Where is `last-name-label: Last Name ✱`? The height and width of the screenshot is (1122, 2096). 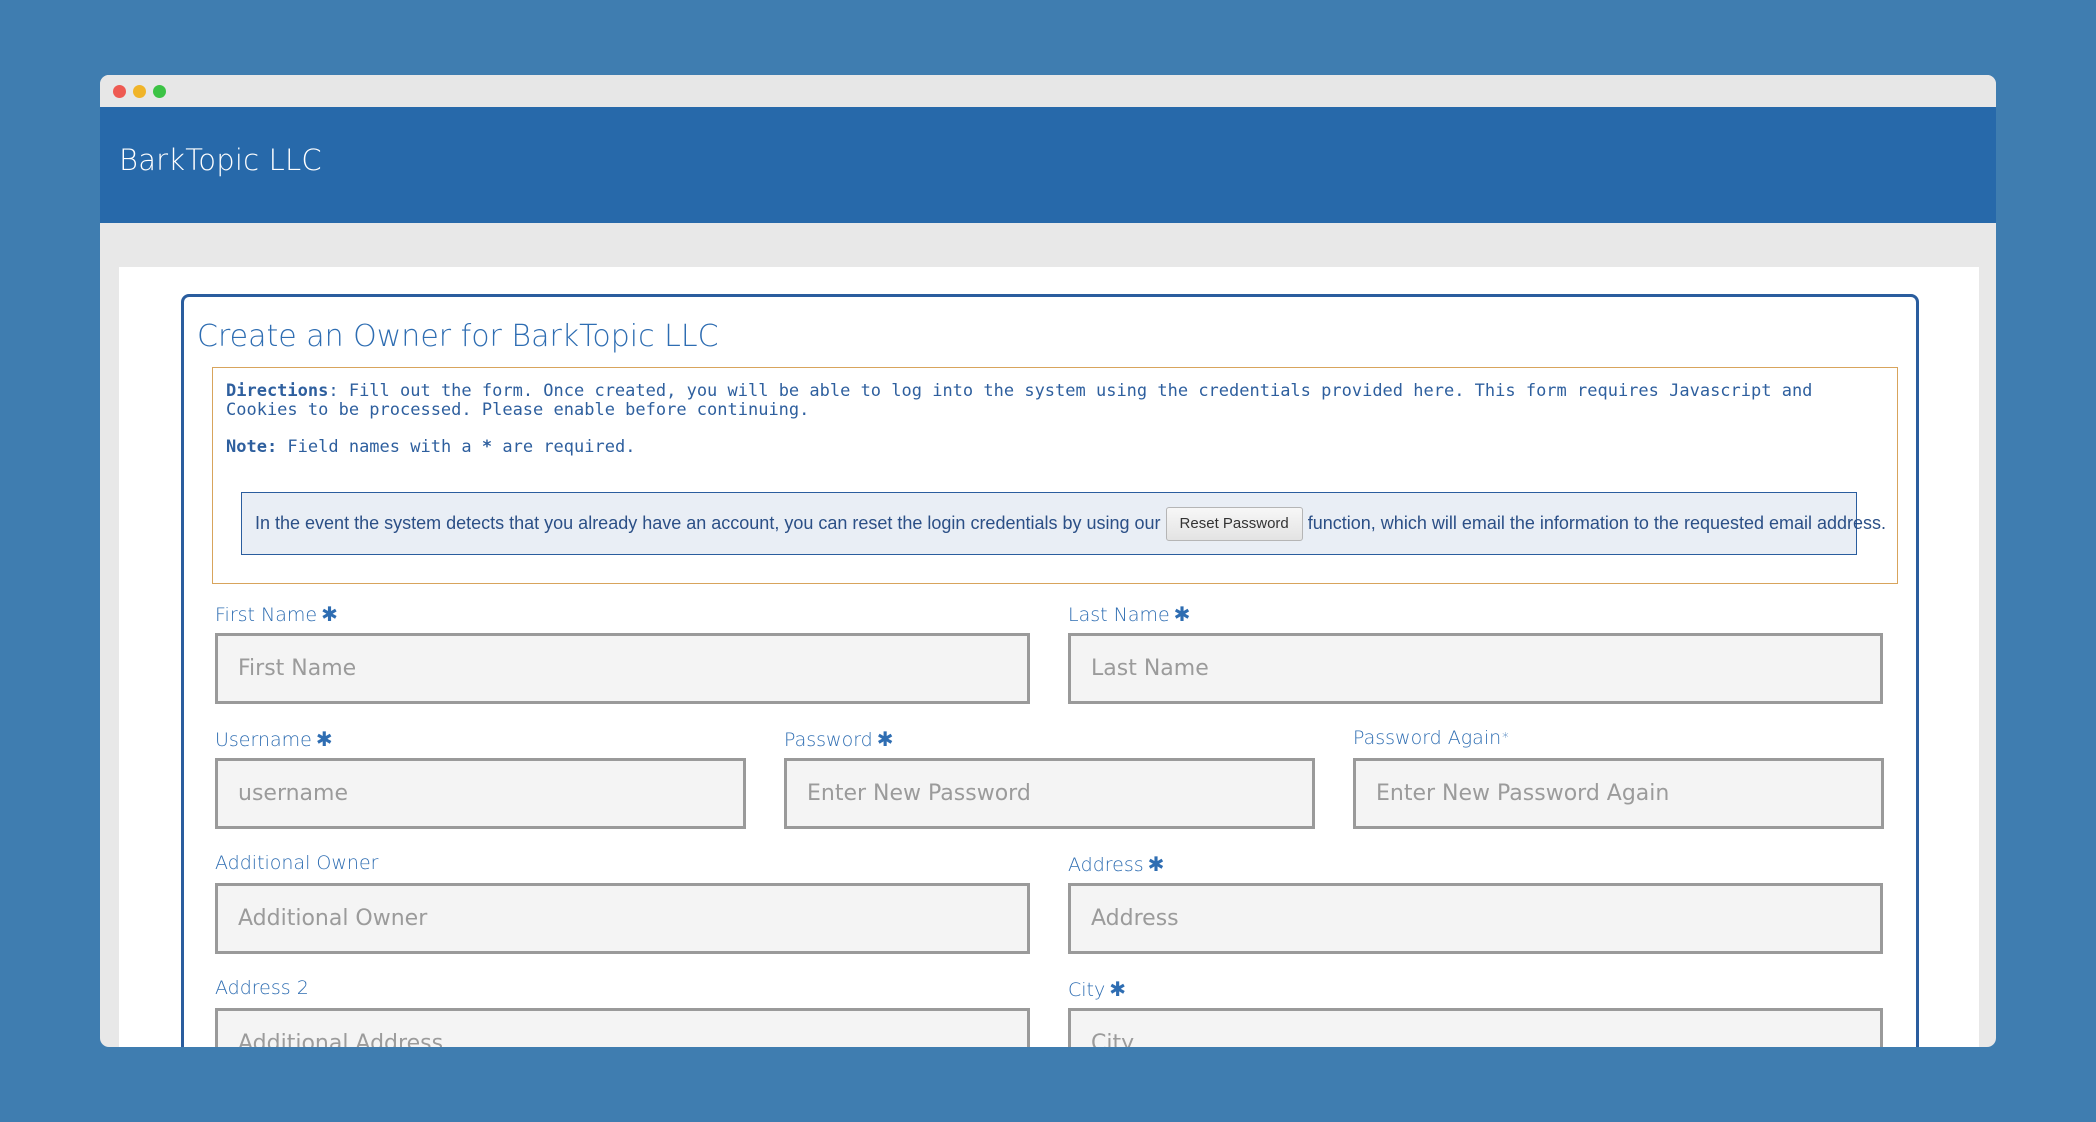 last-name-label: Last Name ✱ is located at coordinates (1129, 614).